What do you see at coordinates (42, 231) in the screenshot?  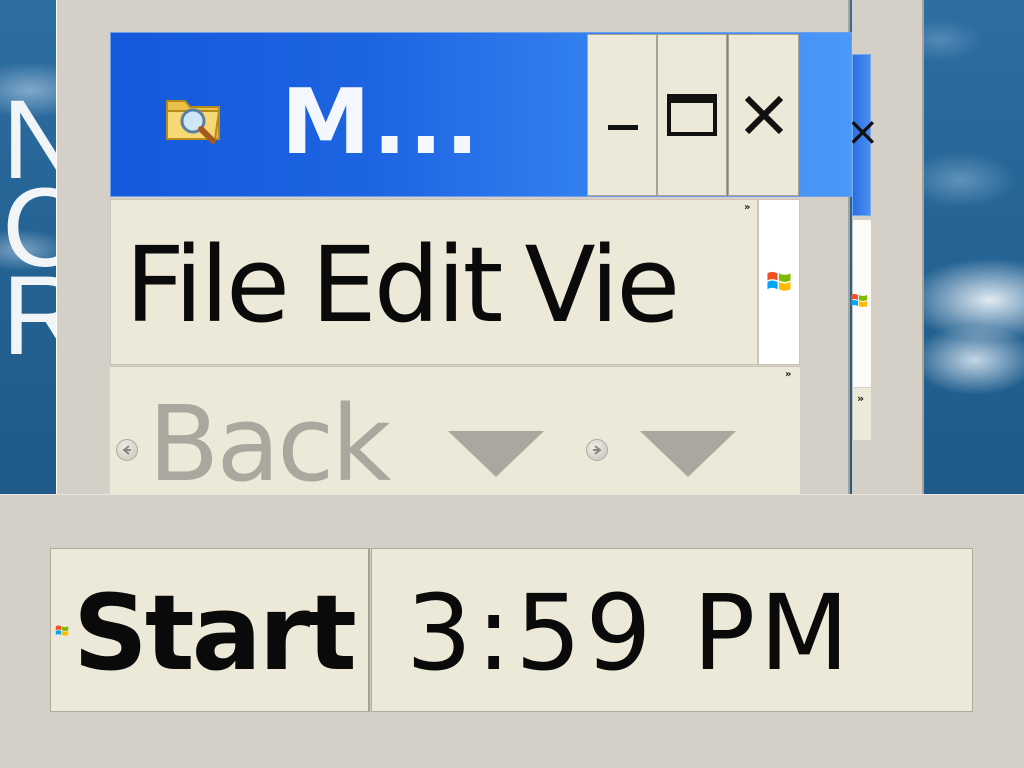 I see `desktop-icon-labels: N C R` at bounding box center [42, 231].